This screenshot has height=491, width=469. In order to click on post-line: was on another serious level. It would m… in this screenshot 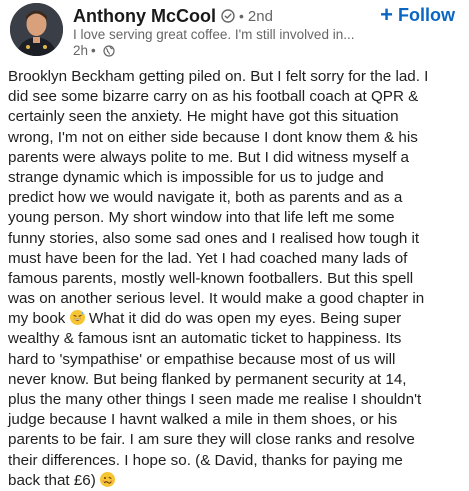, I will do `click(216, 299)`.